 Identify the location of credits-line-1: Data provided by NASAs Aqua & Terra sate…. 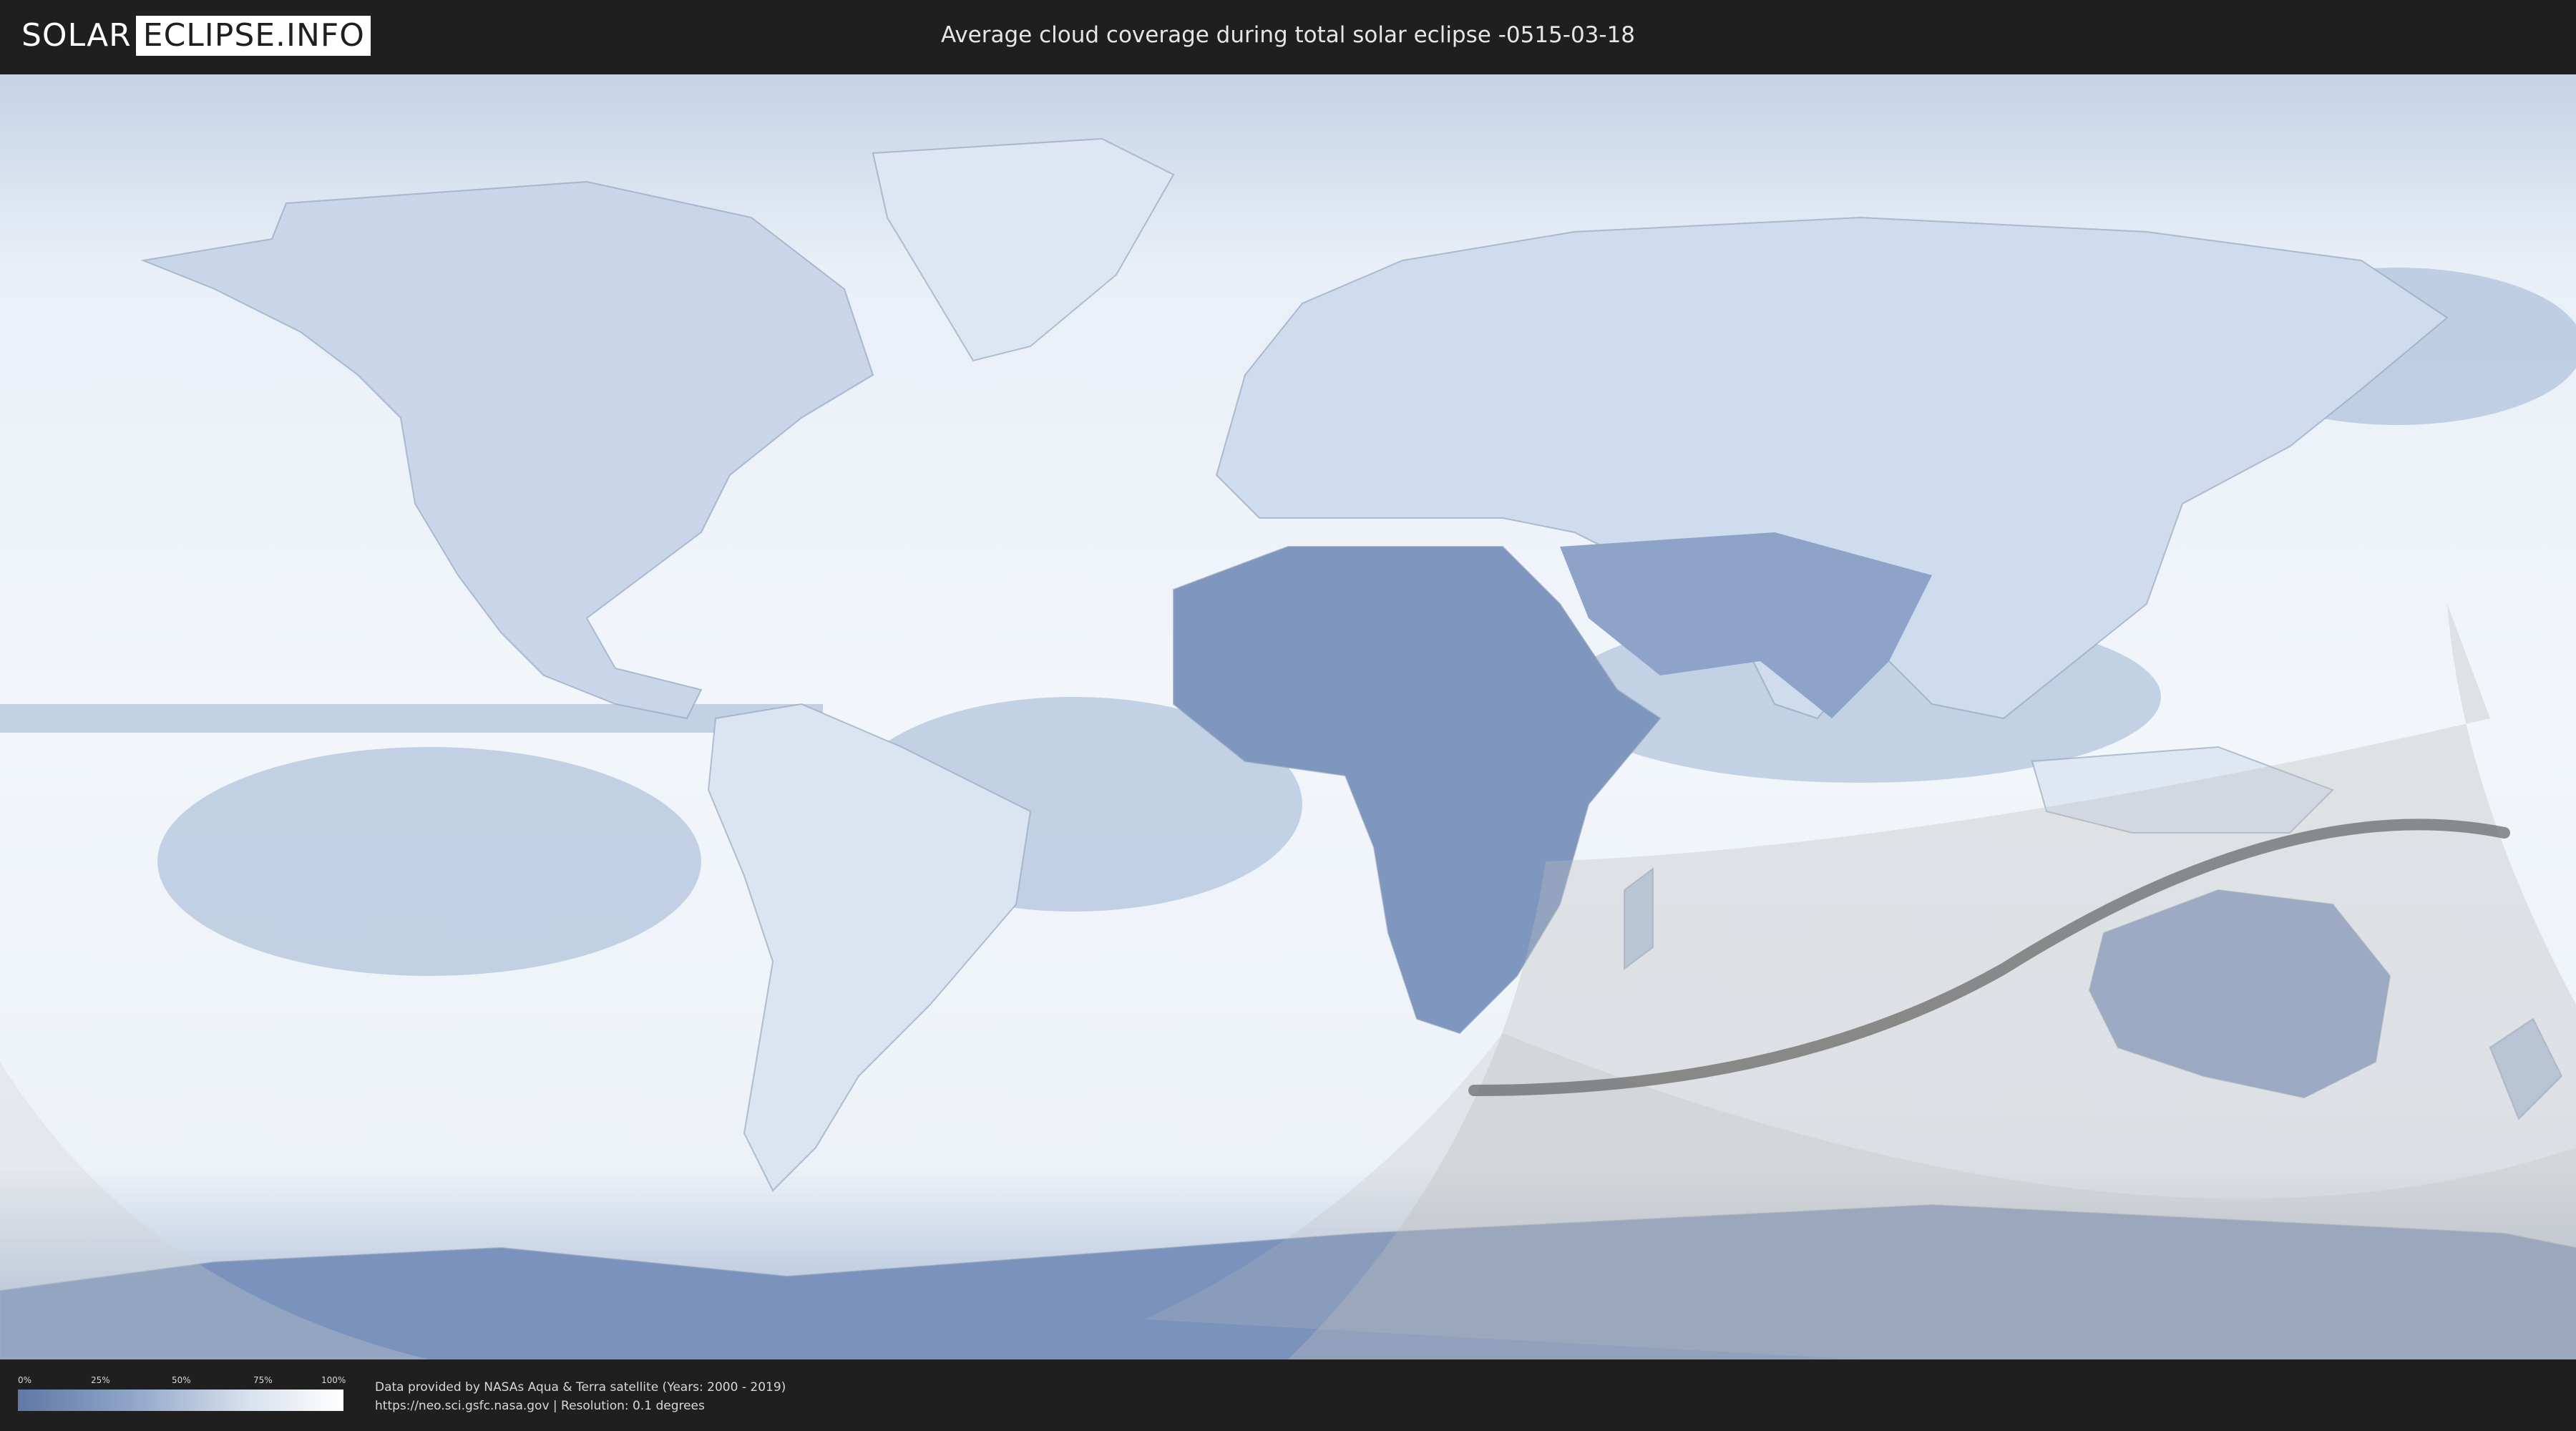
(580, 1387).